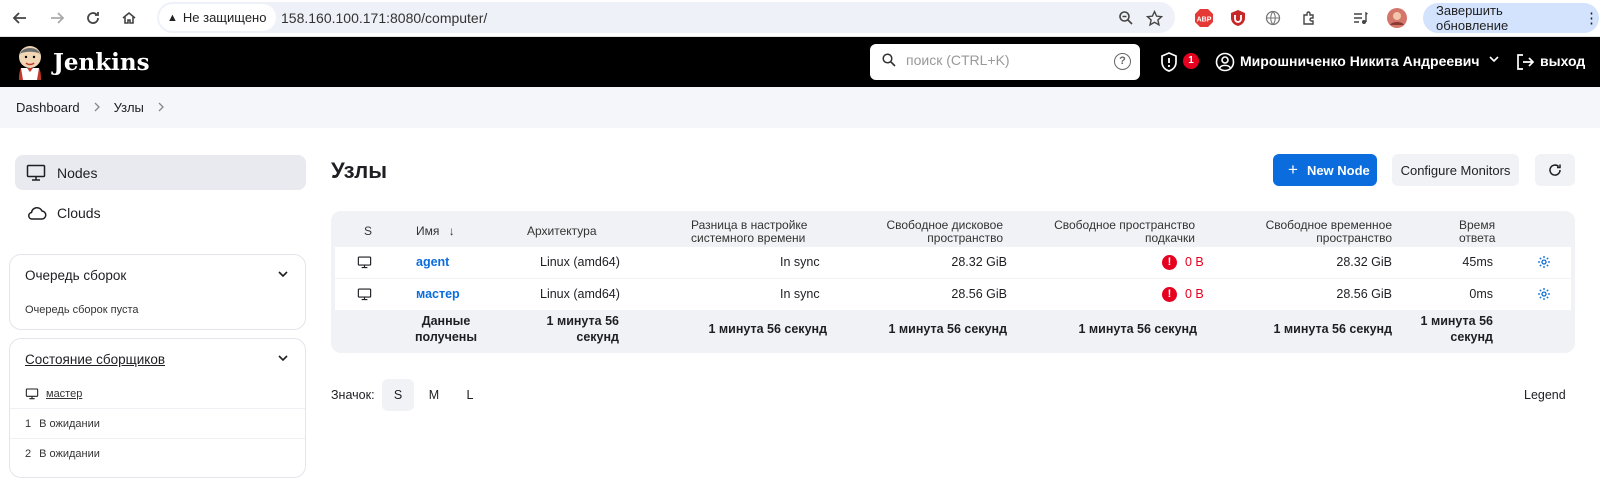 This screenshot has width=1600, height=478. I want to click on refresh-button, so click(1555, 170).